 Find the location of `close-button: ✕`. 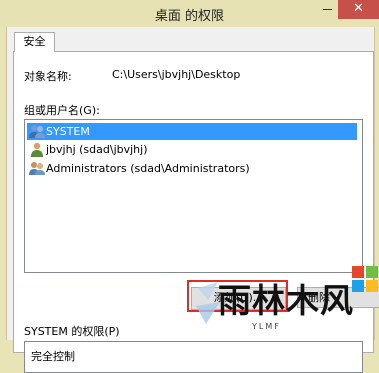

close-button: ✕ is located at coordinates (358, 9).